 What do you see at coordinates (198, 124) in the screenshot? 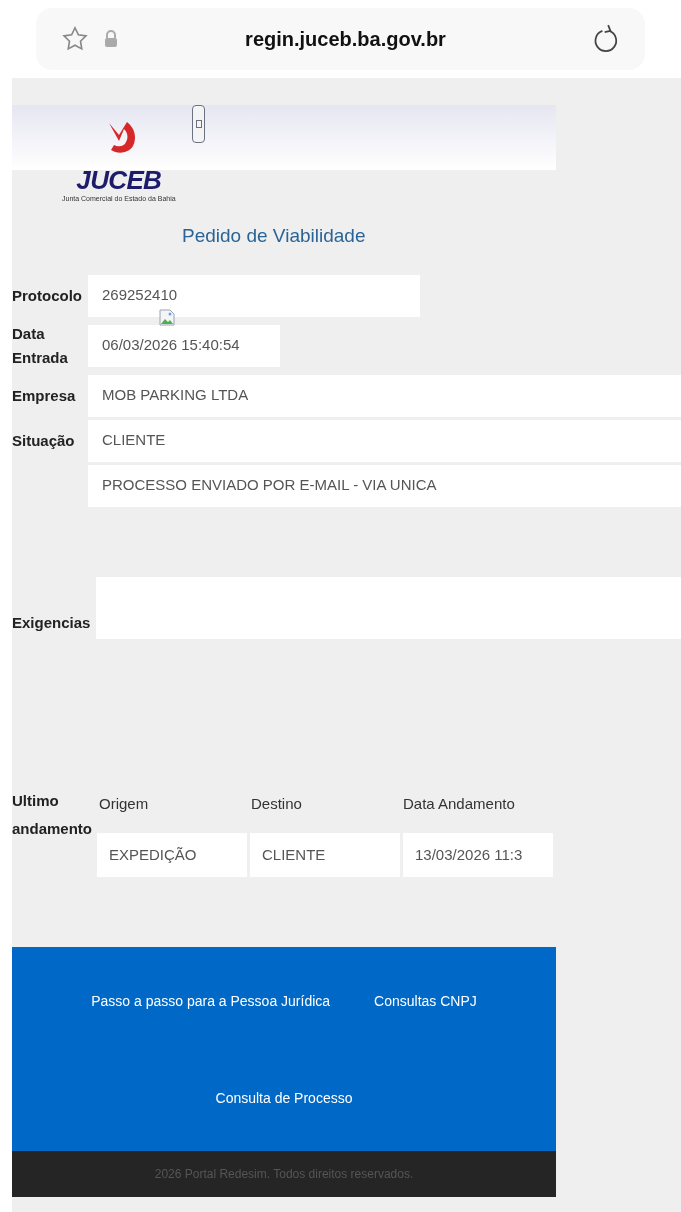
I see `image-placeholder` at bounding box center [198, 124].